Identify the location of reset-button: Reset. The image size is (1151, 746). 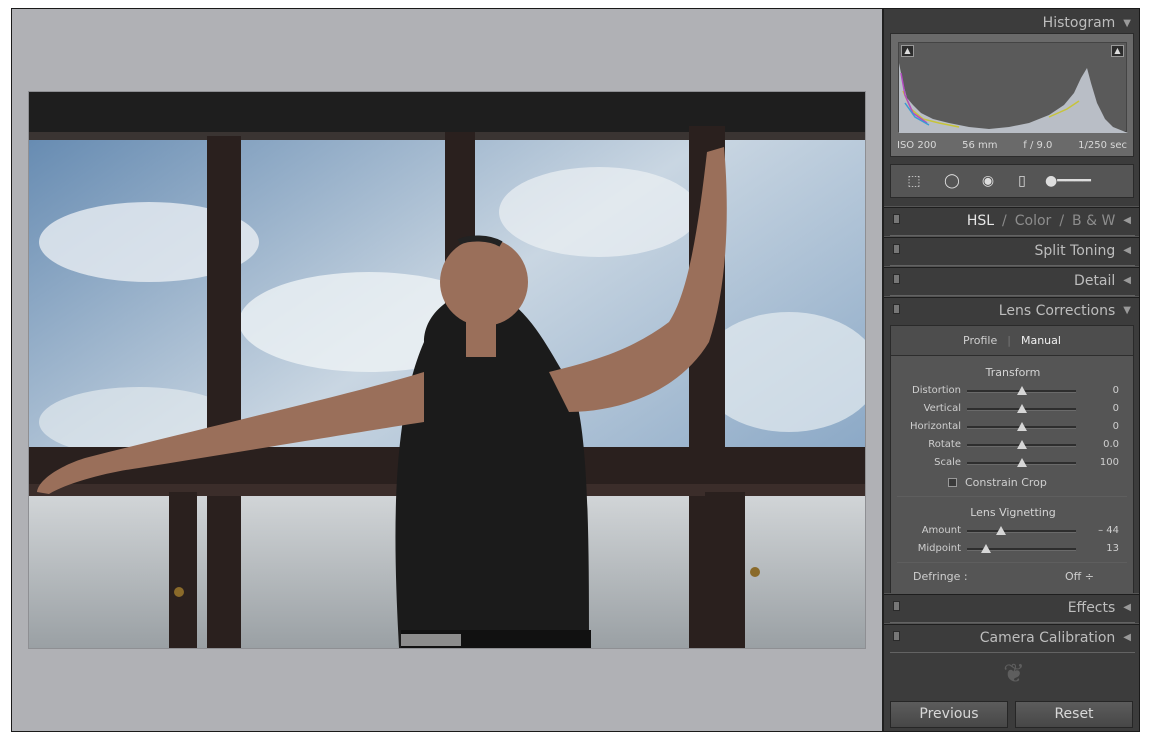
(1074, 714).